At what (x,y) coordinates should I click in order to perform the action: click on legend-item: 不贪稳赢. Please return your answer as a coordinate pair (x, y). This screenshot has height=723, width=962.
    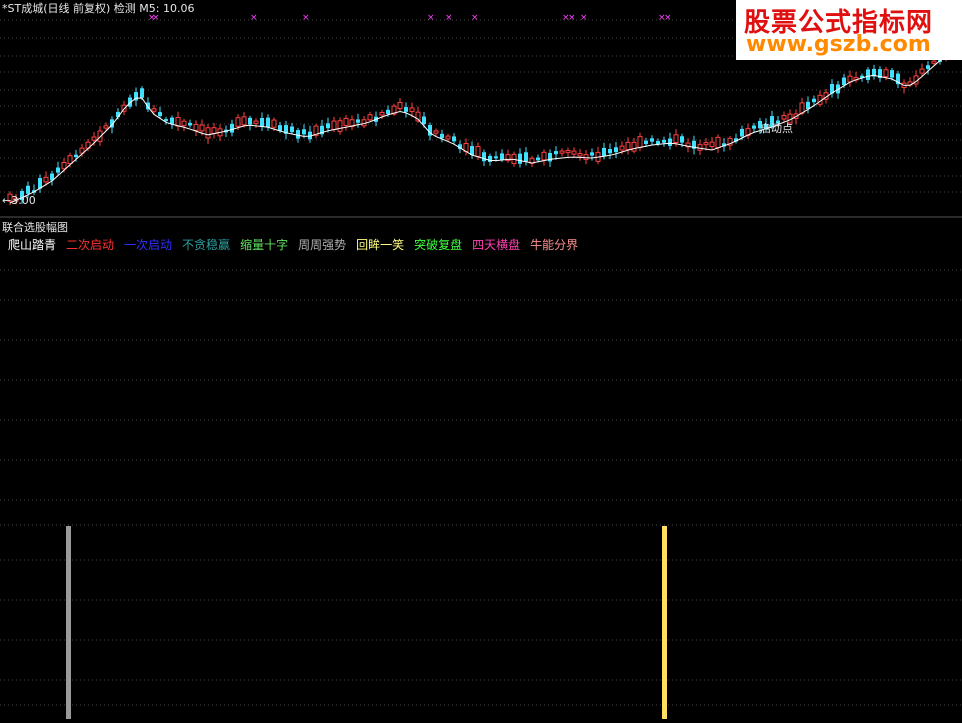
    Looking at the image, I should click on (206, 245).